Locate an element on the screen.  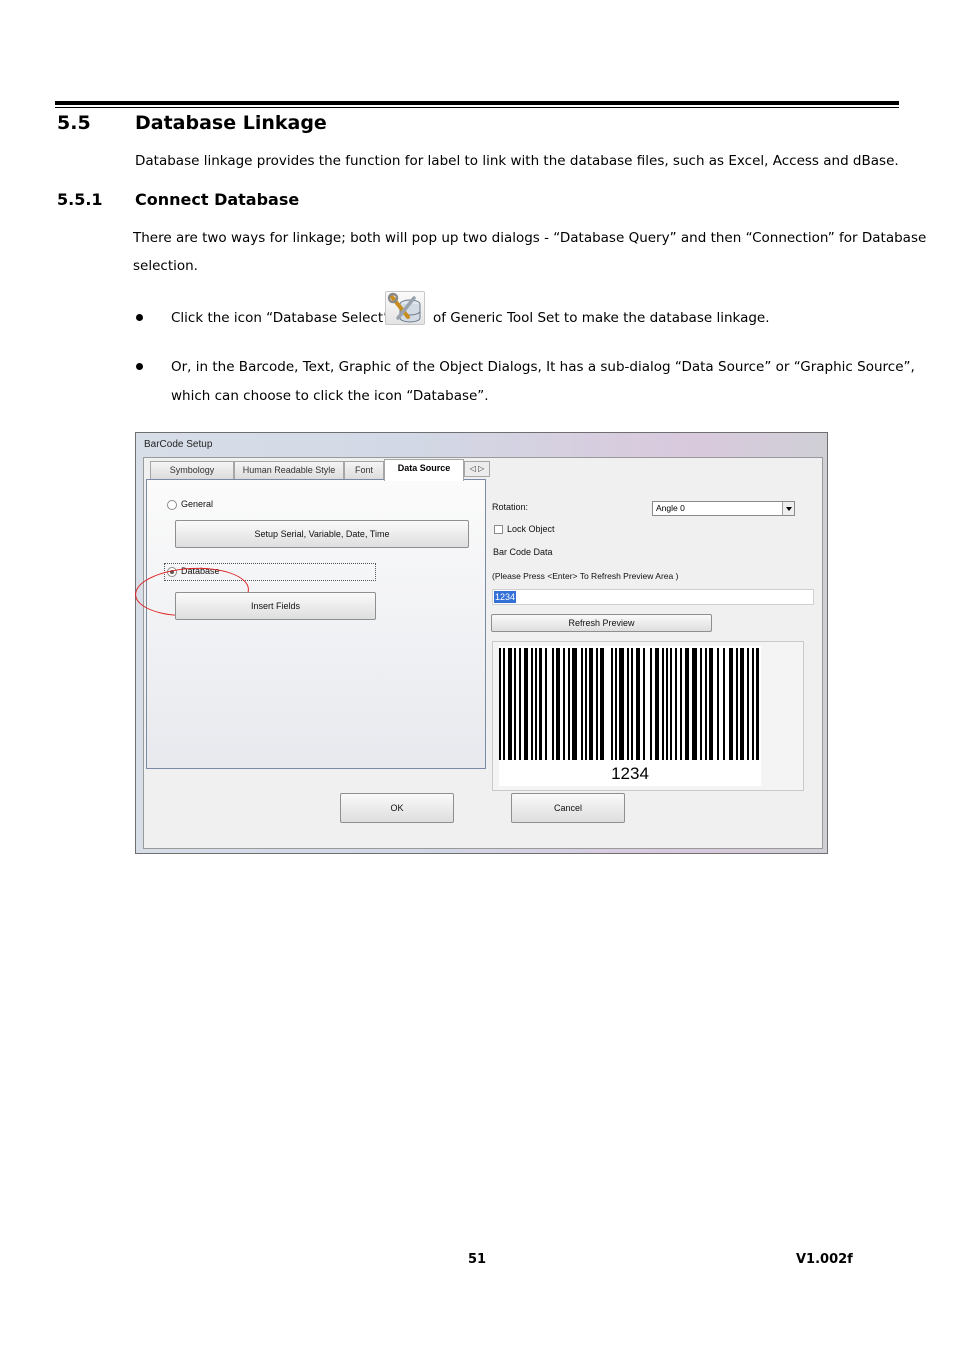
header-rule-thin is located at coordinates (477, 107).